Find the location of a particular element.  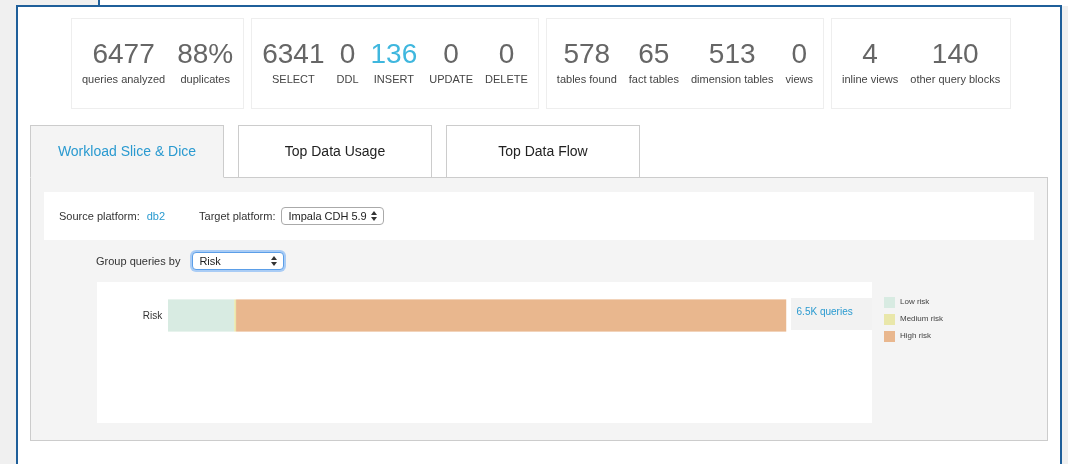

stat-label: INSERT is located at coordinates (393, 79).